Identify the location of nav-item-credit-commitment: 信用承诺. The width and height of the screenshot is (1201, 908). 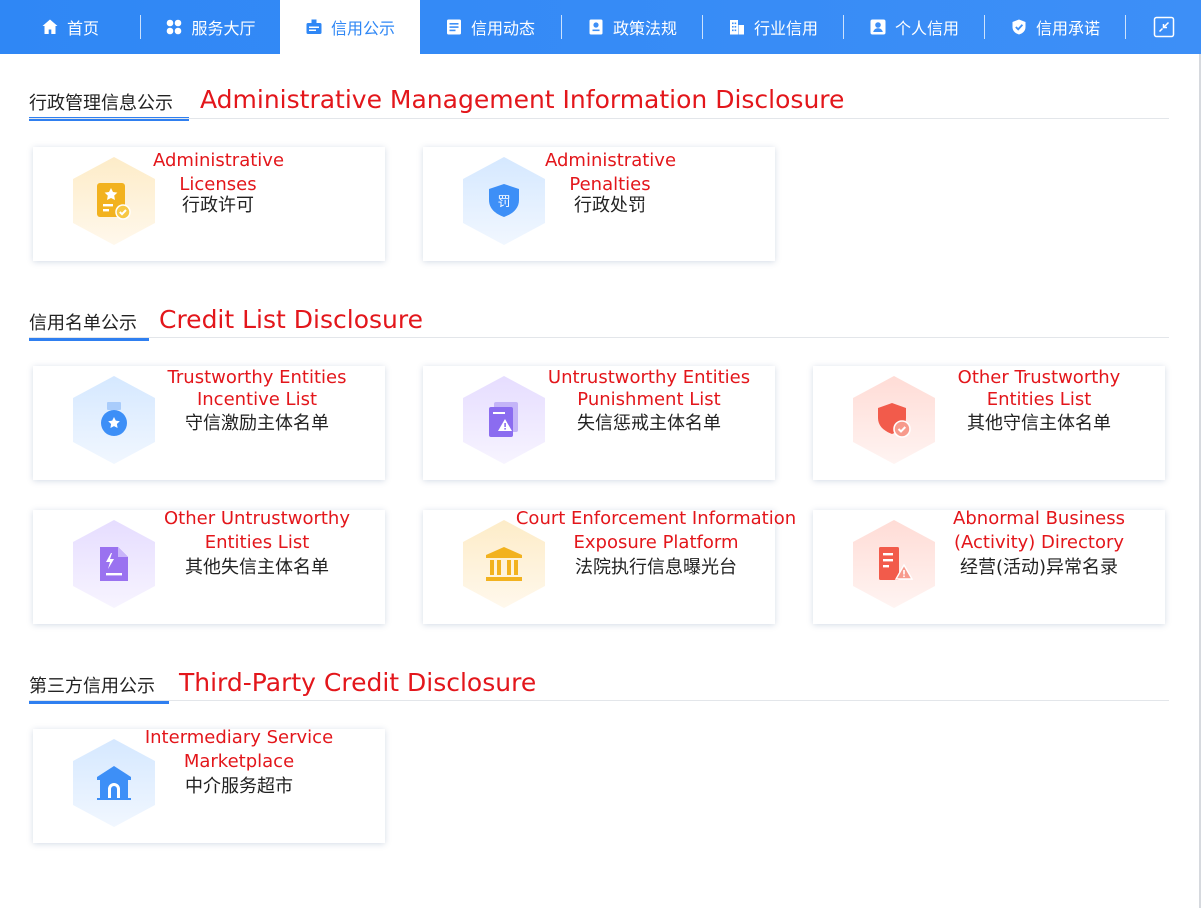
(1055, 27).